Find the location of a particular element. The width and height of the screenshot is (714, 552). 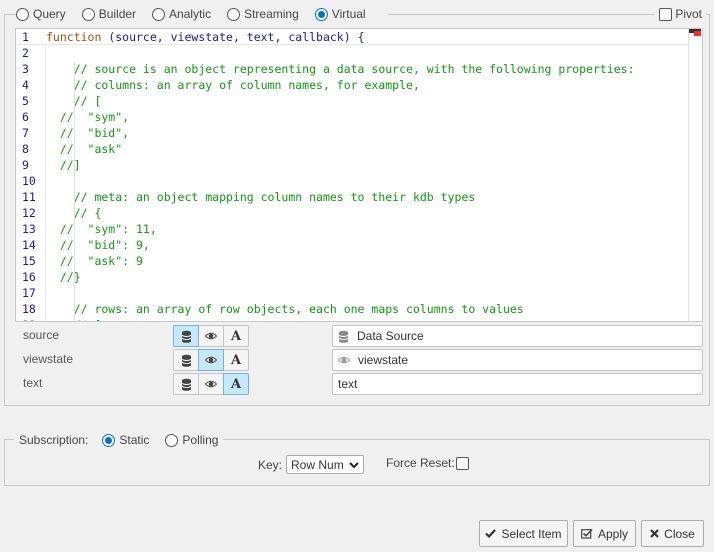

radio-streaming-circle is located at coordinates (234, 14).